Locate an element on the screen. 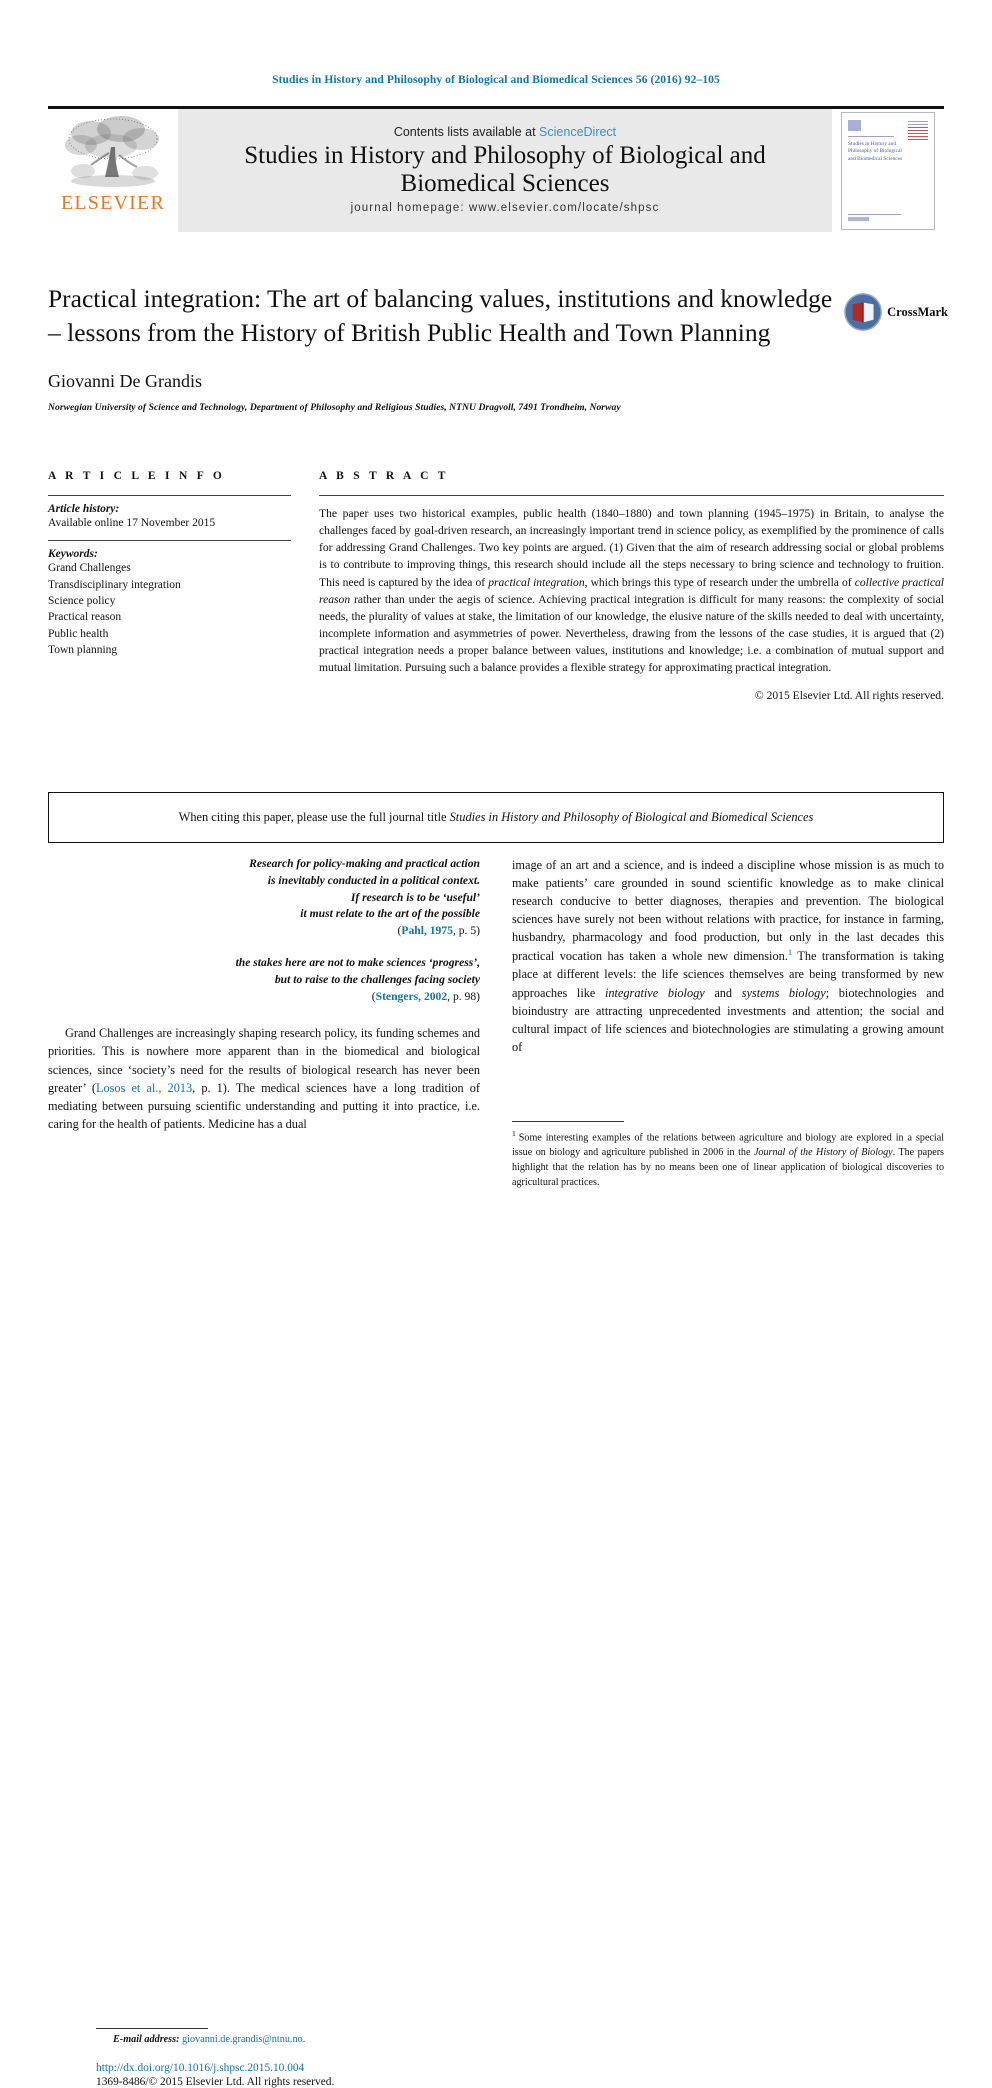 The width and height of the screenshot is (992, 2088). keyword-item: Science policy is located at coordinates (82, 600).